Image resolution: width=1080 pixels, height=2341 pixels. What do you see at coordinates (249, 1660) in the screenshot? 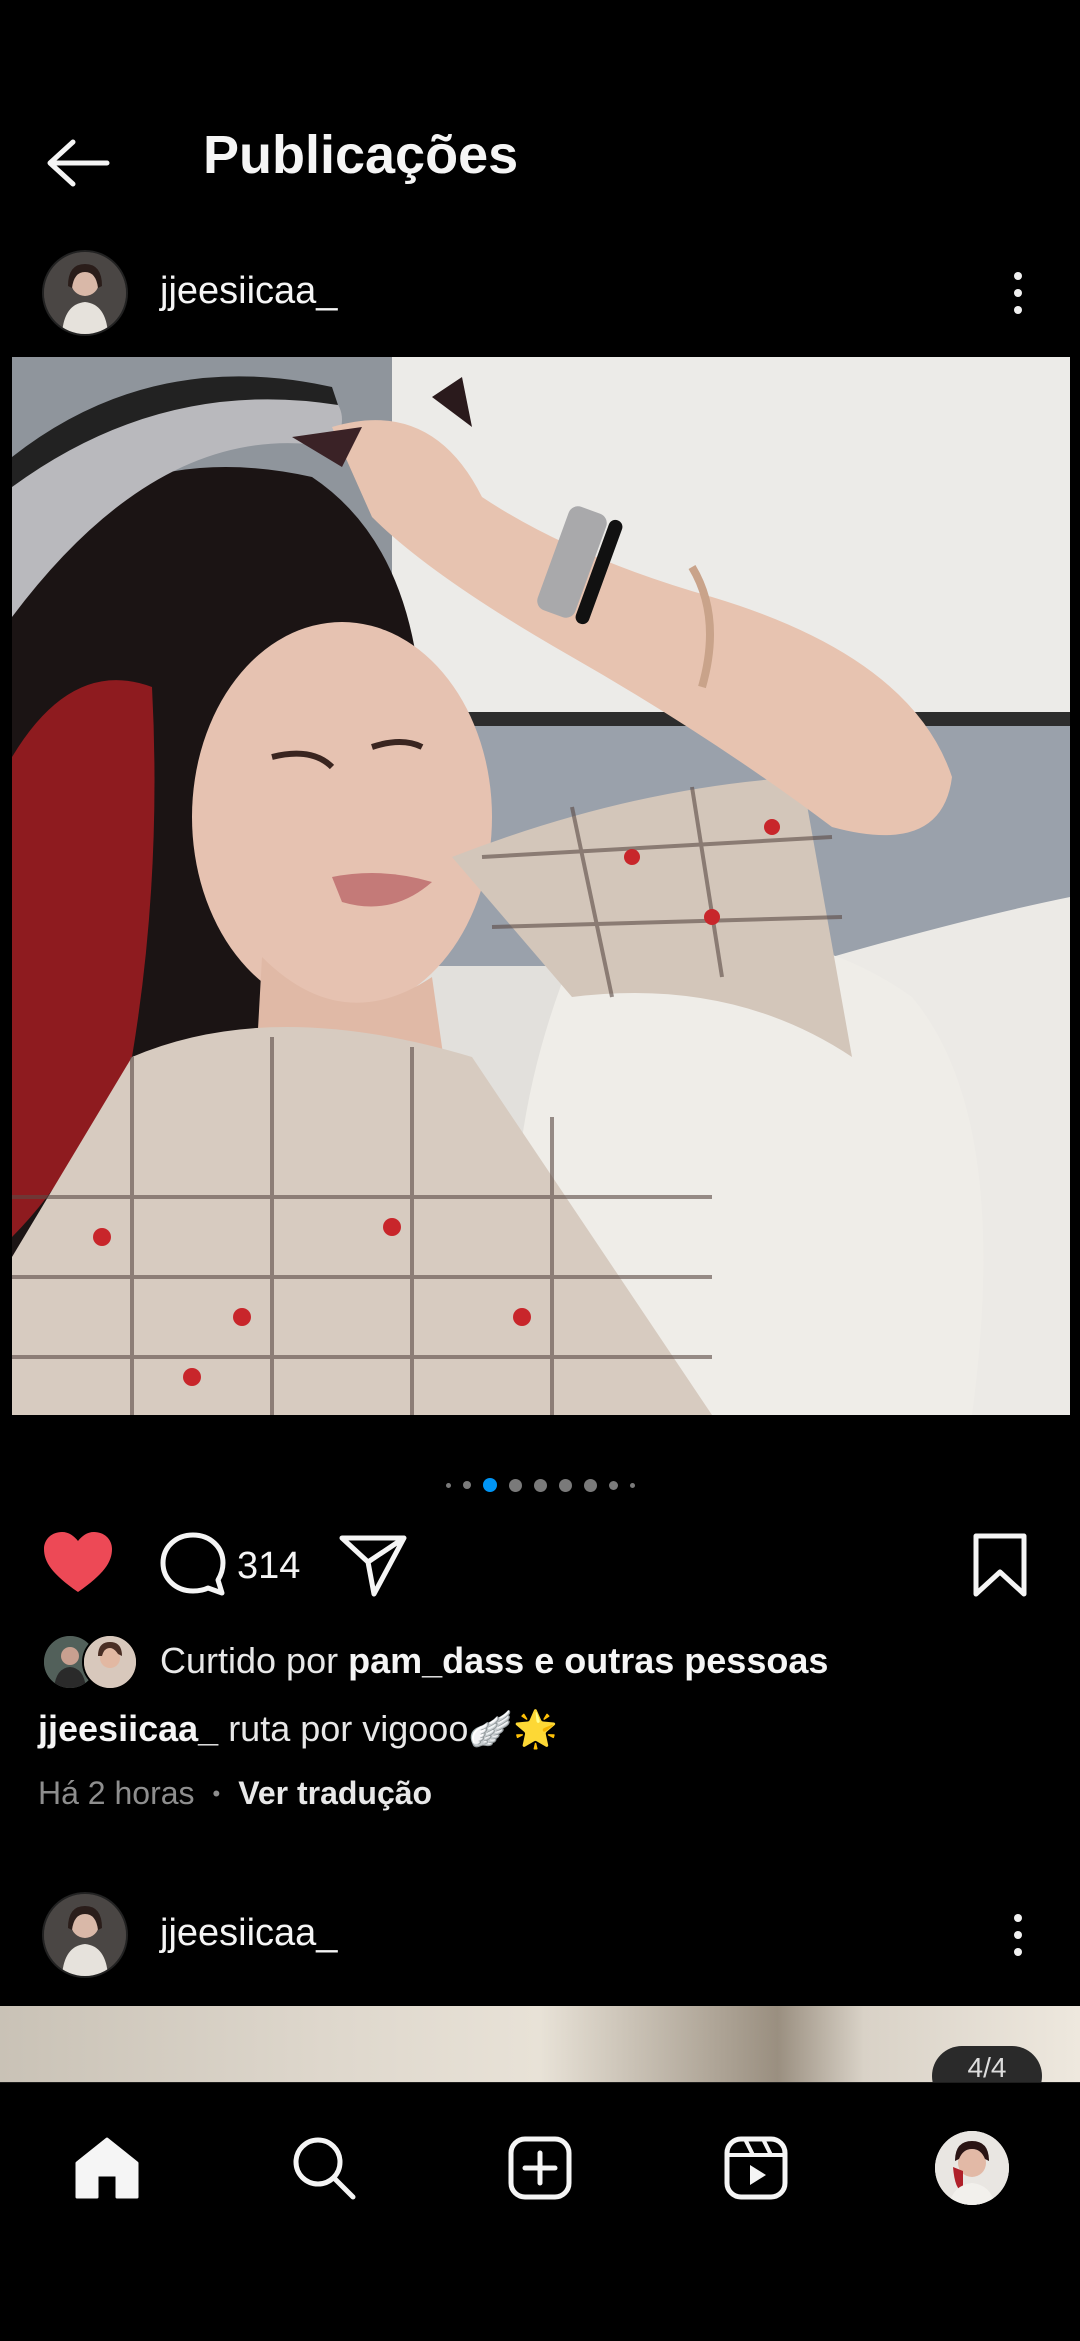
I see `liked-by-prefix: Curtido por` at bounding box center [249, 1660].